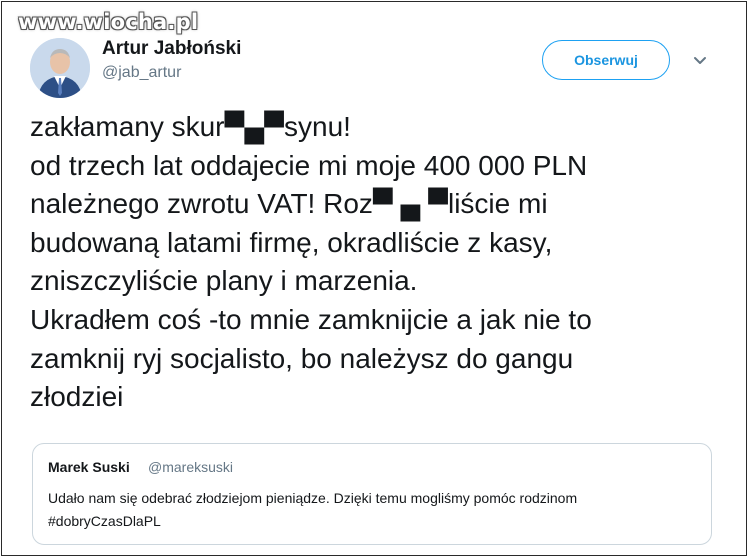 The image size is (750, 559). I want to click on avatar, so click(60, 68).